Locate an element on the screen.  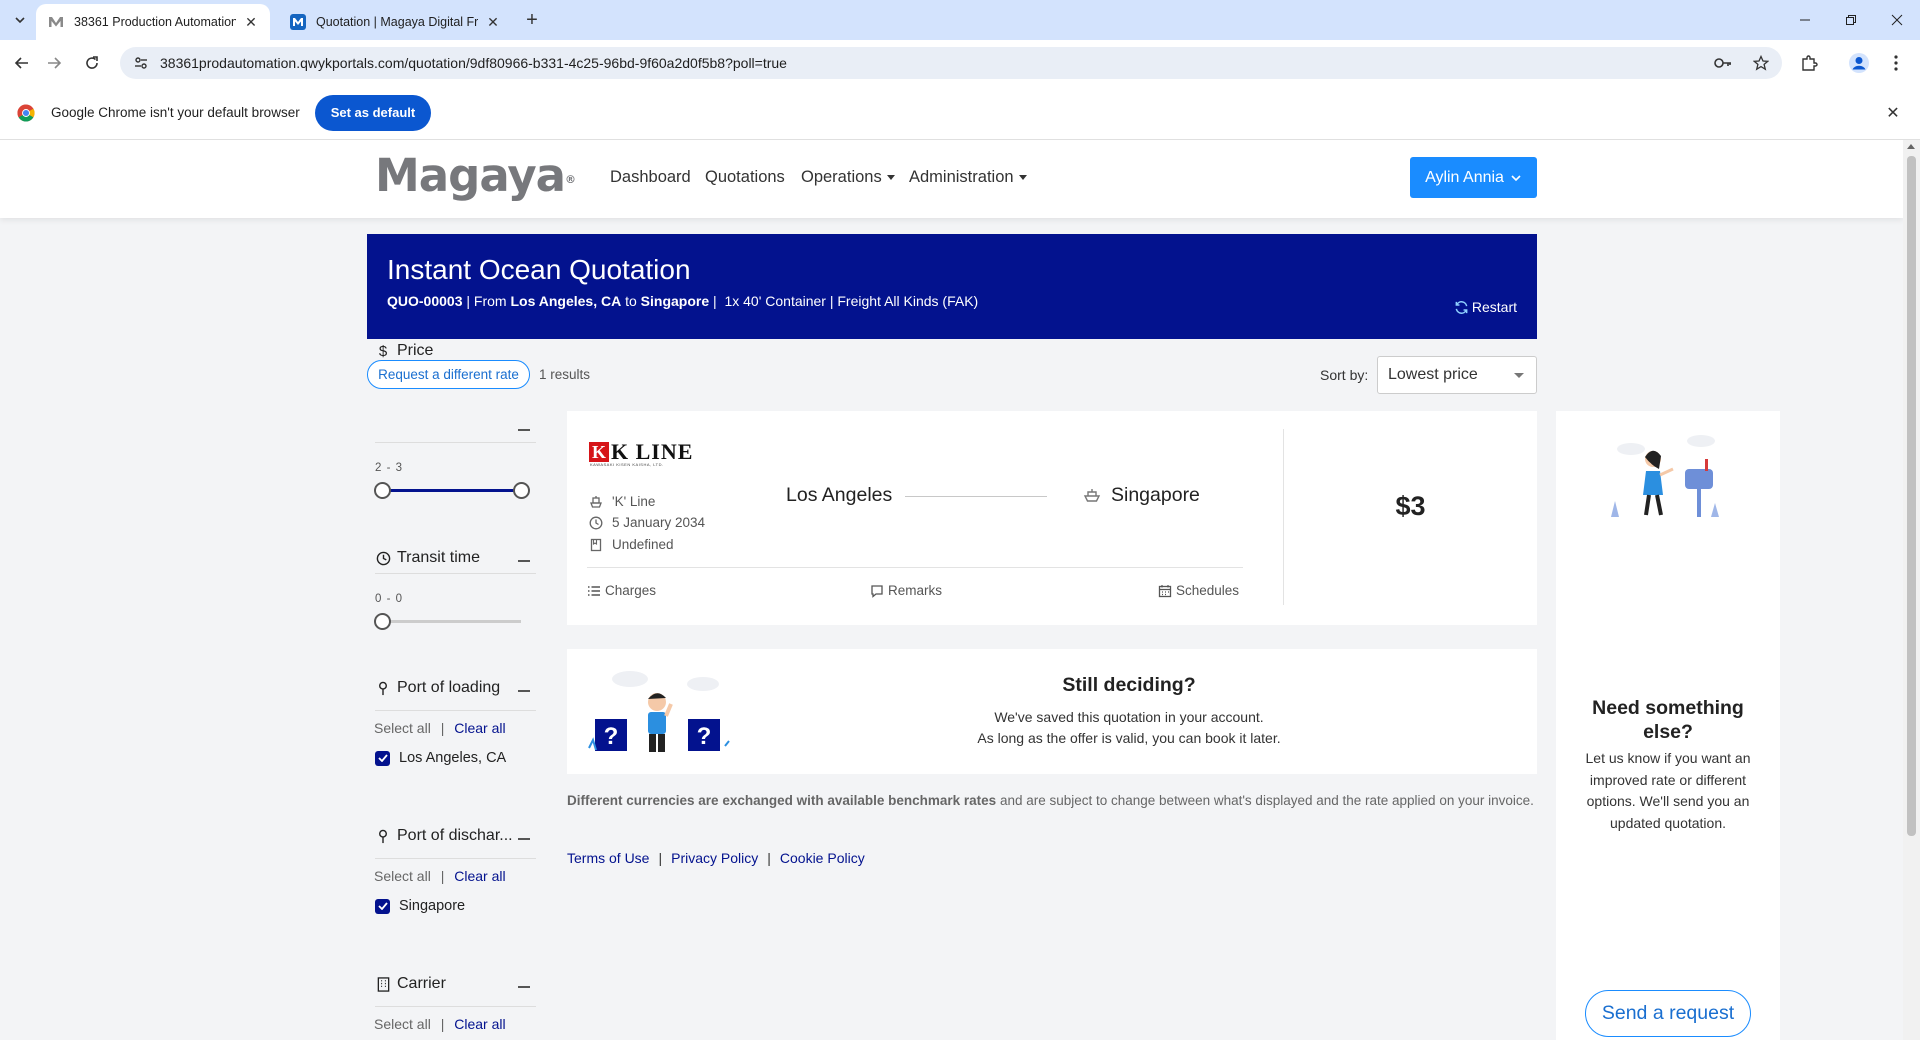
filter-loading-title: Port of loading is located at coordinates (449, 687).